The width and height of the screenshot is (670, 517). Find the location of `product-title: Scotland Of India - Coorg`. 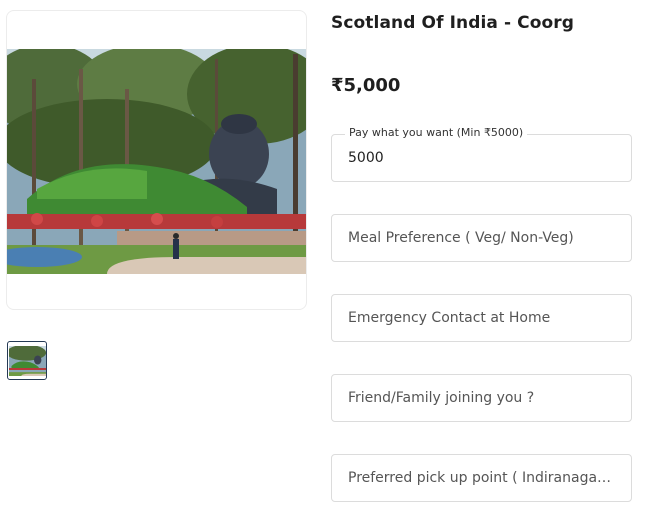

product-title: Scotland Of India - Coorg is located at coordinates (453, 23).